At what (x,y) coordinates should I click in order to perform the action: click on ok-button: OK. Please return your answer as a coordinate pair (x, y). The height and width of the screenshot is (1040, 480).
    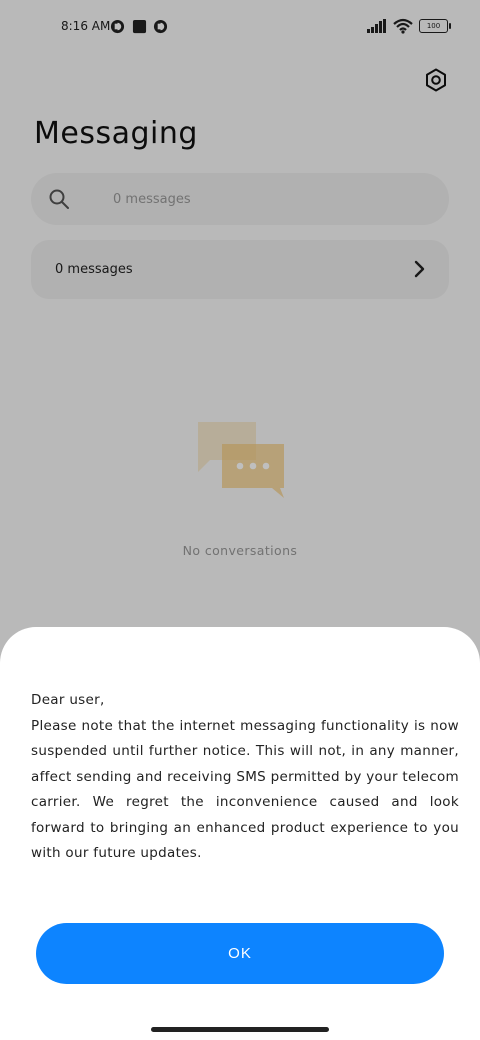
    Looking at the image, I should click on (240, 953).